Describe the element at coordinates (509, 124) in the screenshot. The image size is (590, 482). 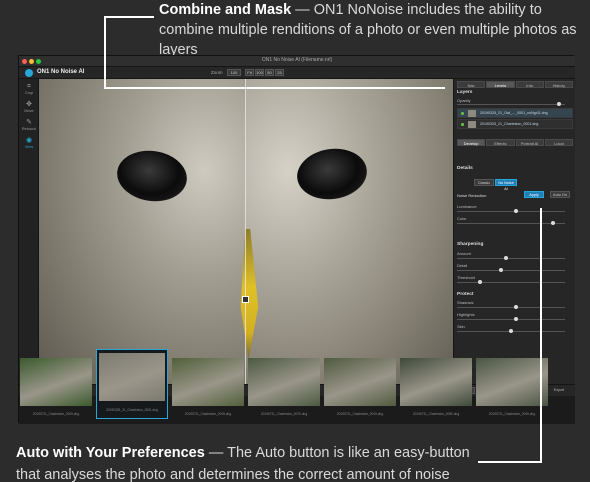
I see `layer-name: 20190325_21_Charleston_0001.dng` at that location.